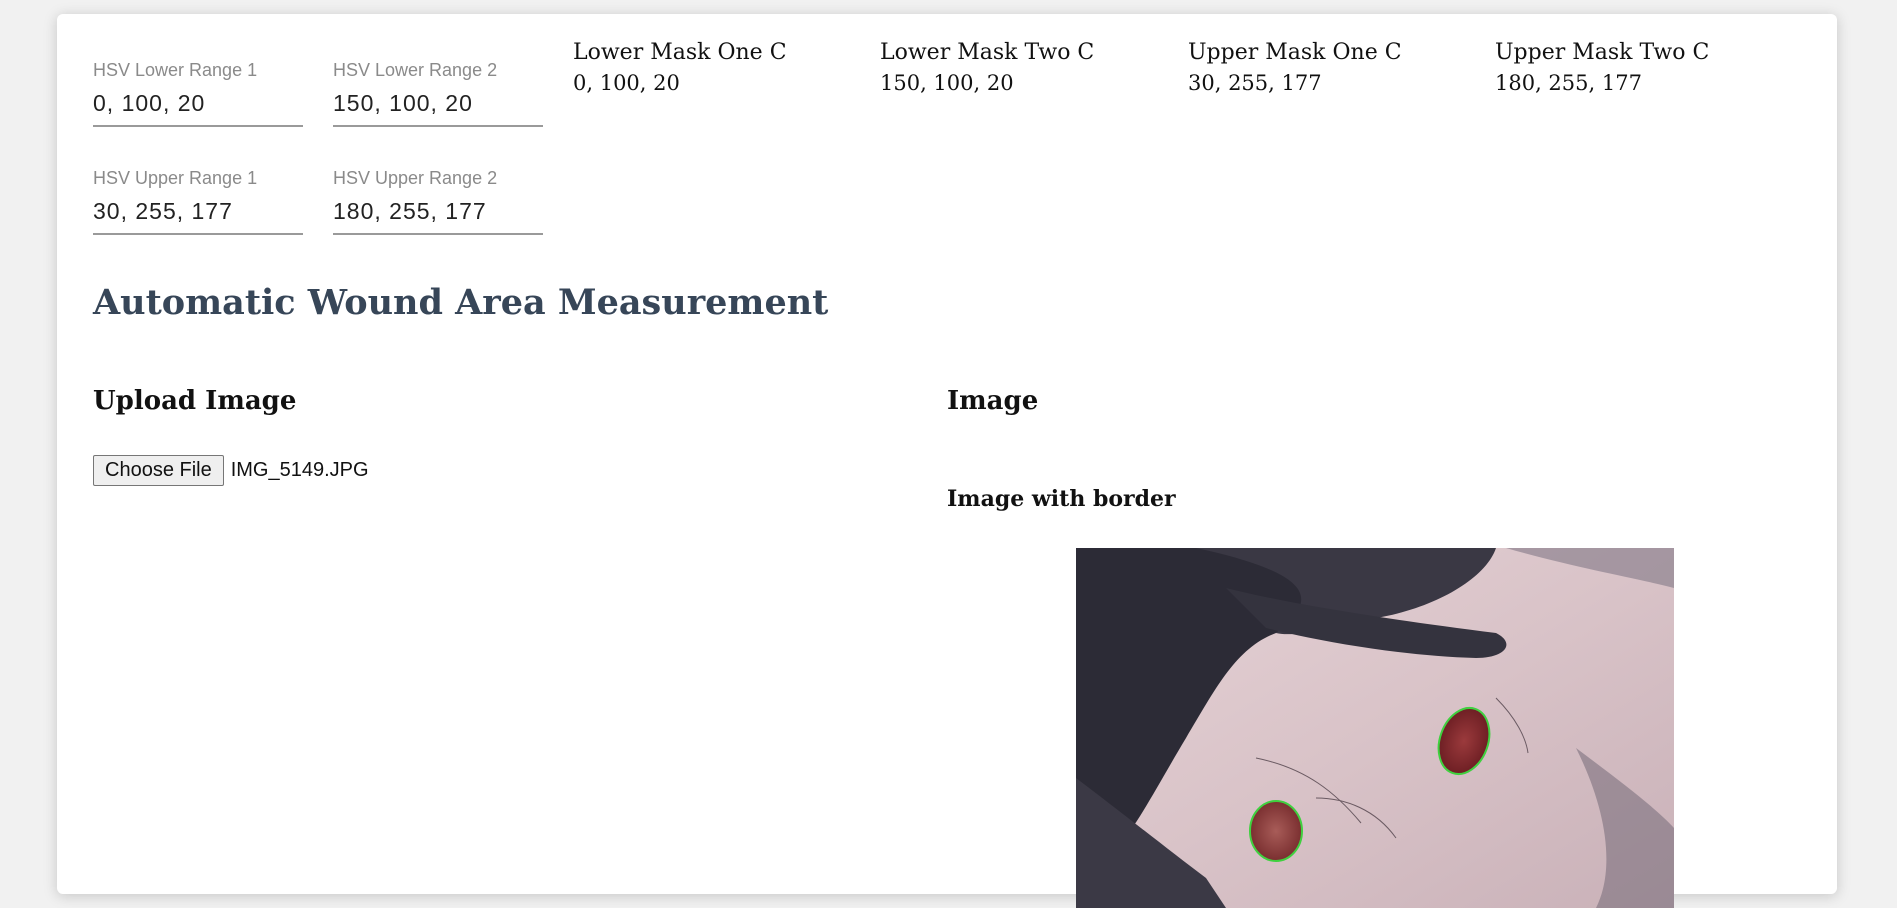  What do you see at coordinates (993, 401) in the screenshot?
I see `image-heading: Image` at bounding box center [993, 401].